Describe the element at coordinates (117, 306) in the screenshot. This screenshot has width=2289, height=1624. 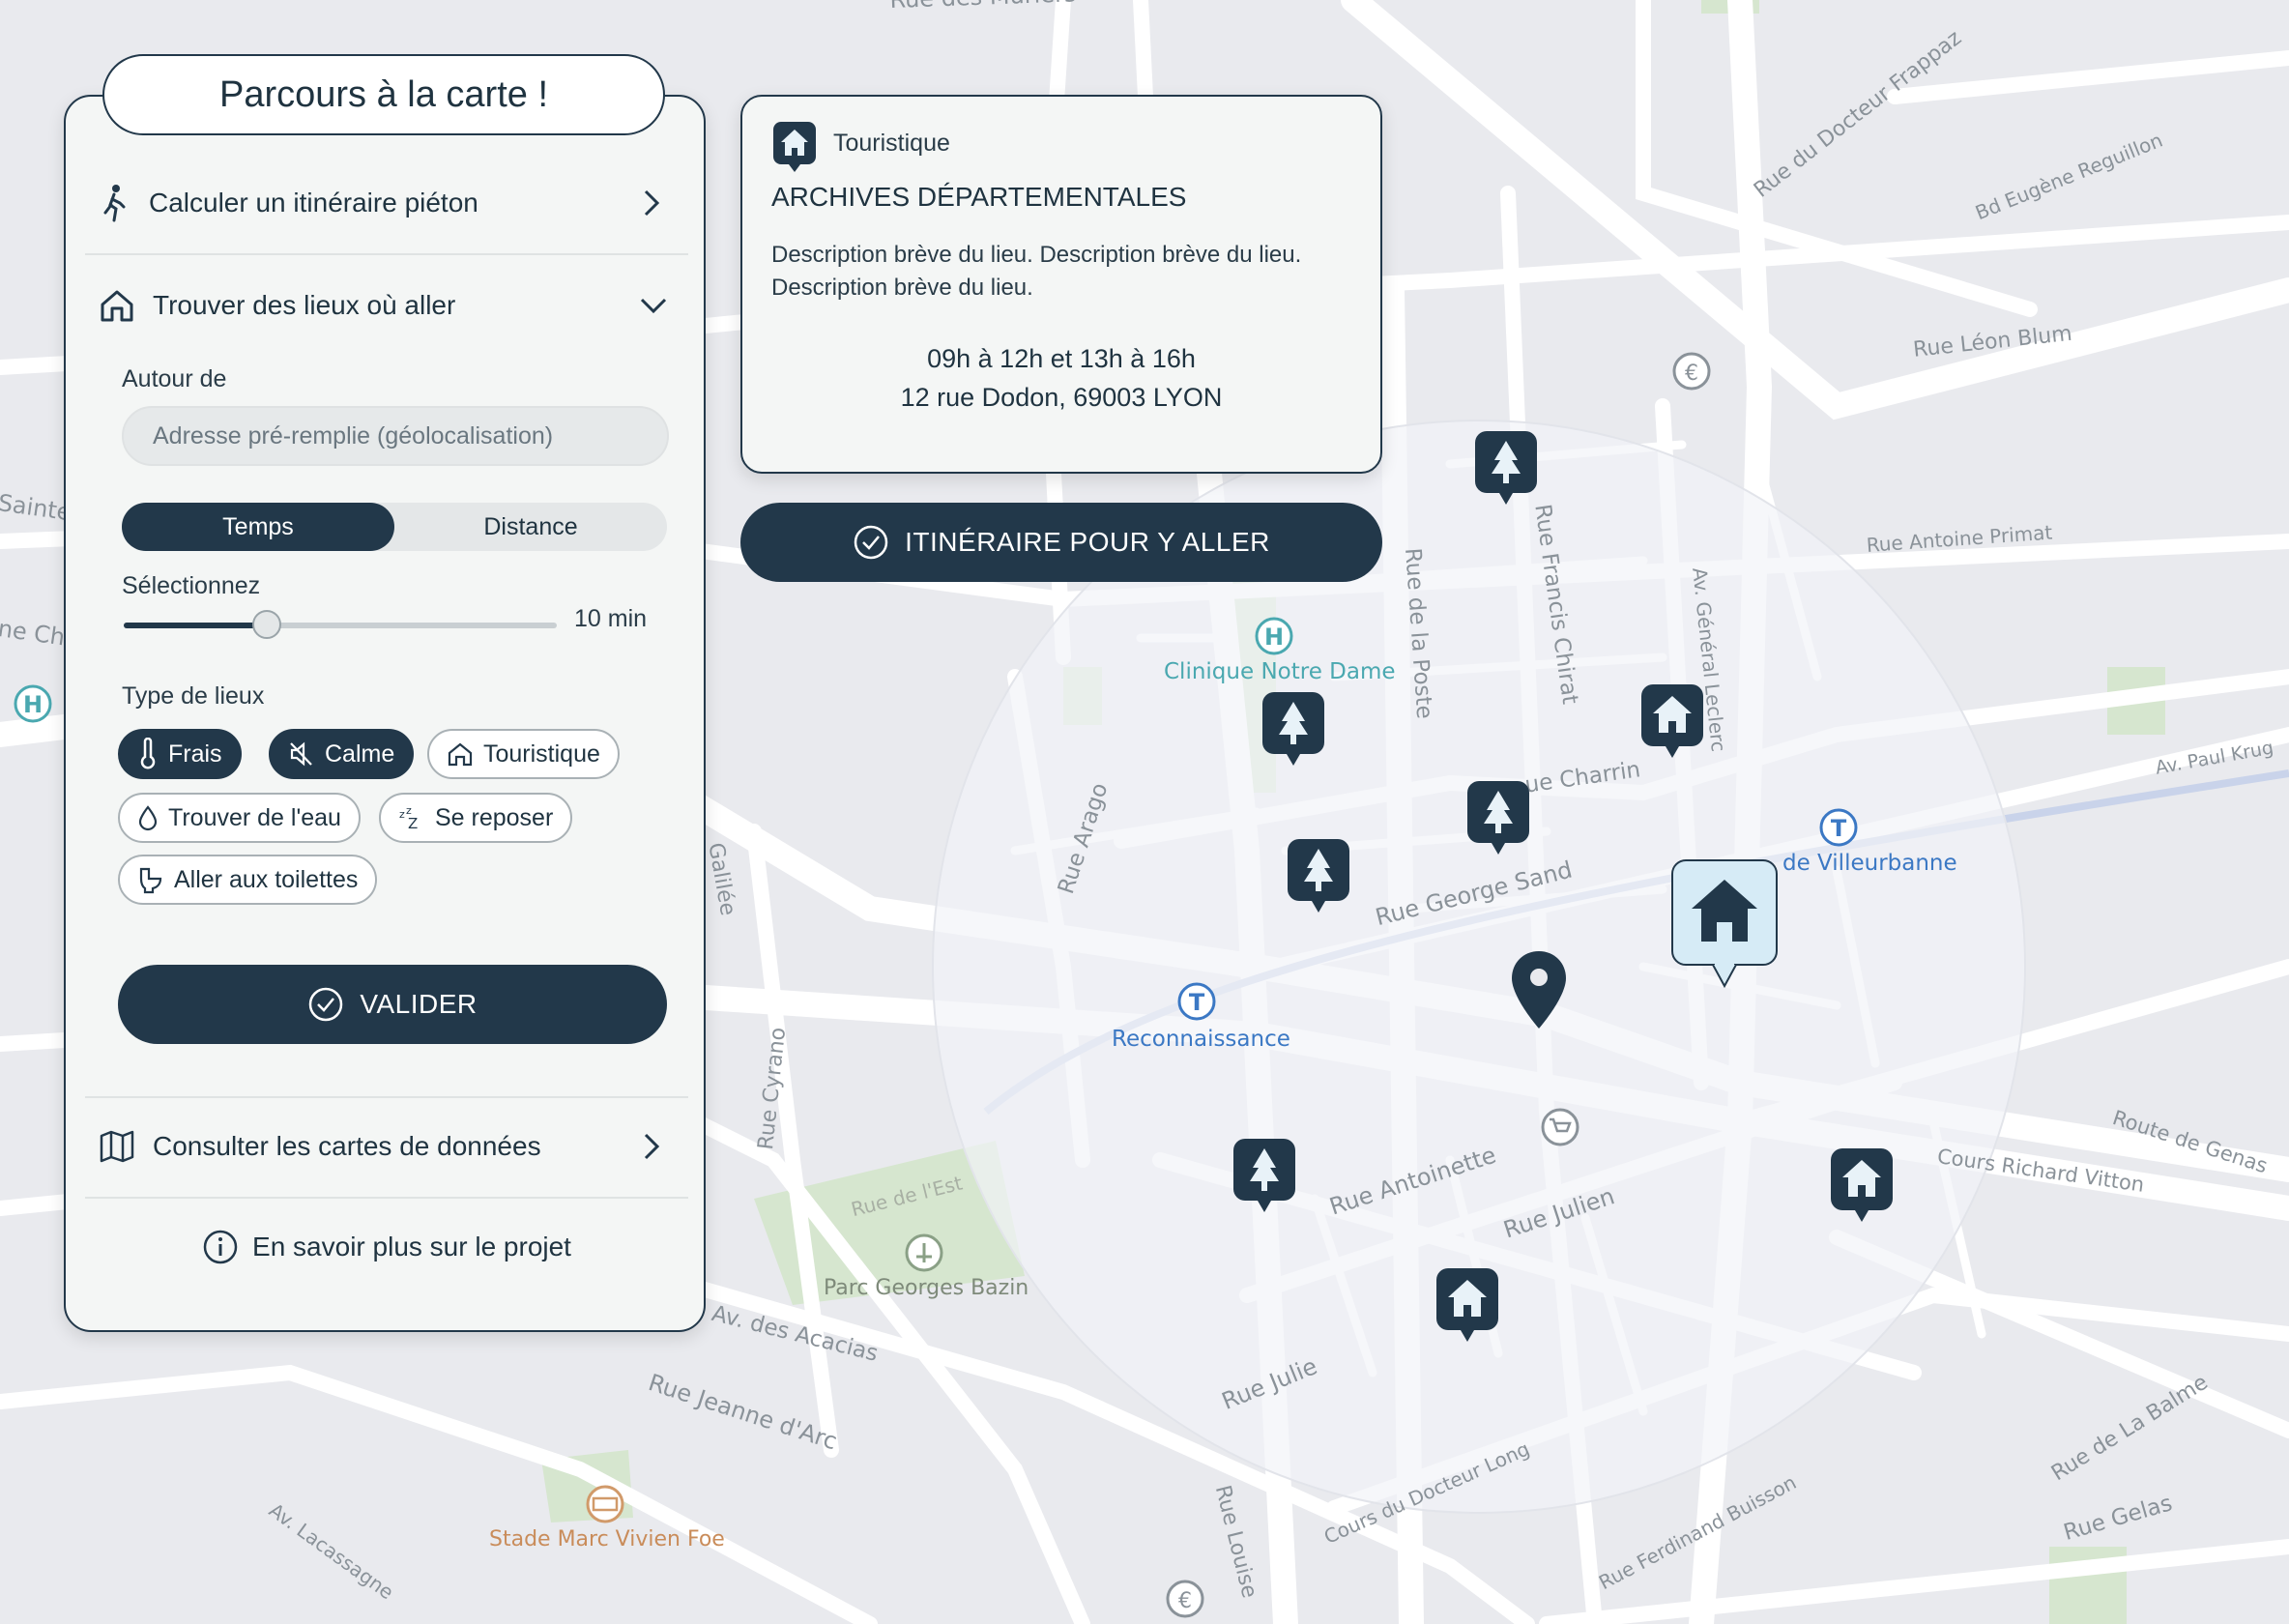
I see `house-outline-icon` at that location.